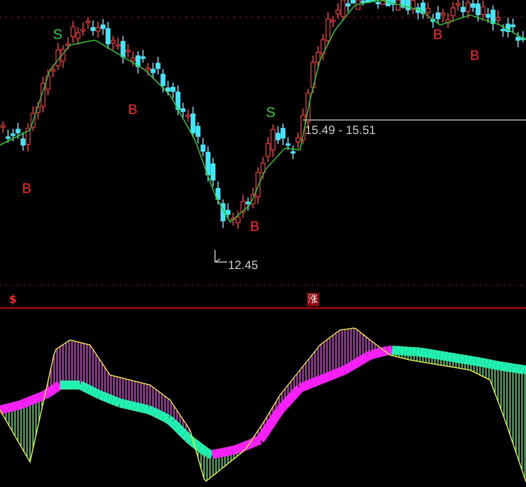  I want to click on rise-badge: 涨, so click(313, 299).